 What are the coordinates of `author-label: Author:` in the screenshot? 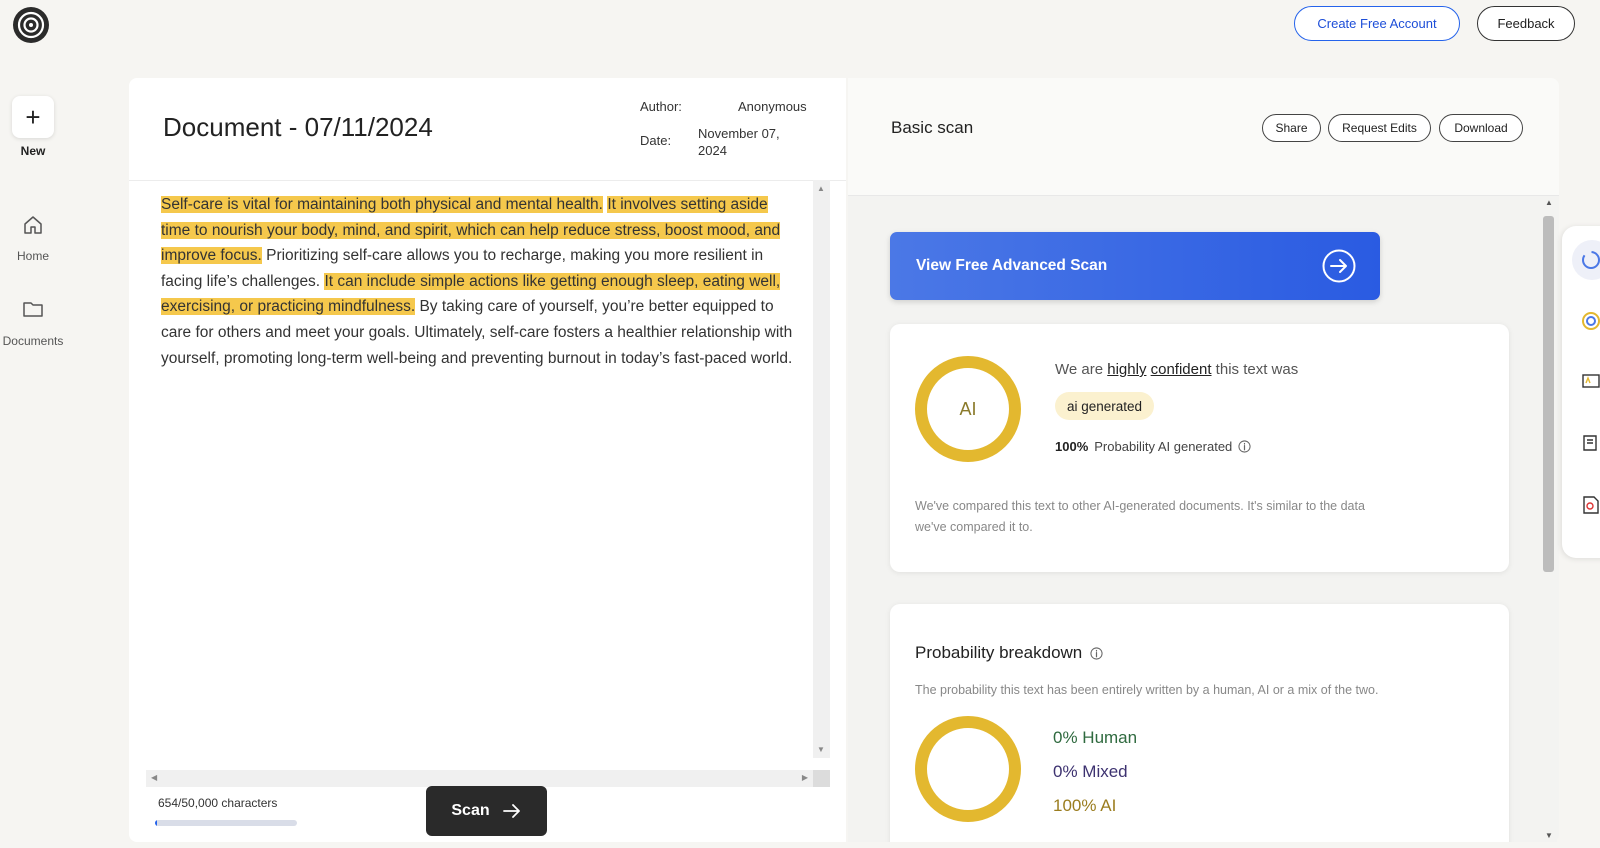 It's located at (661, 106).